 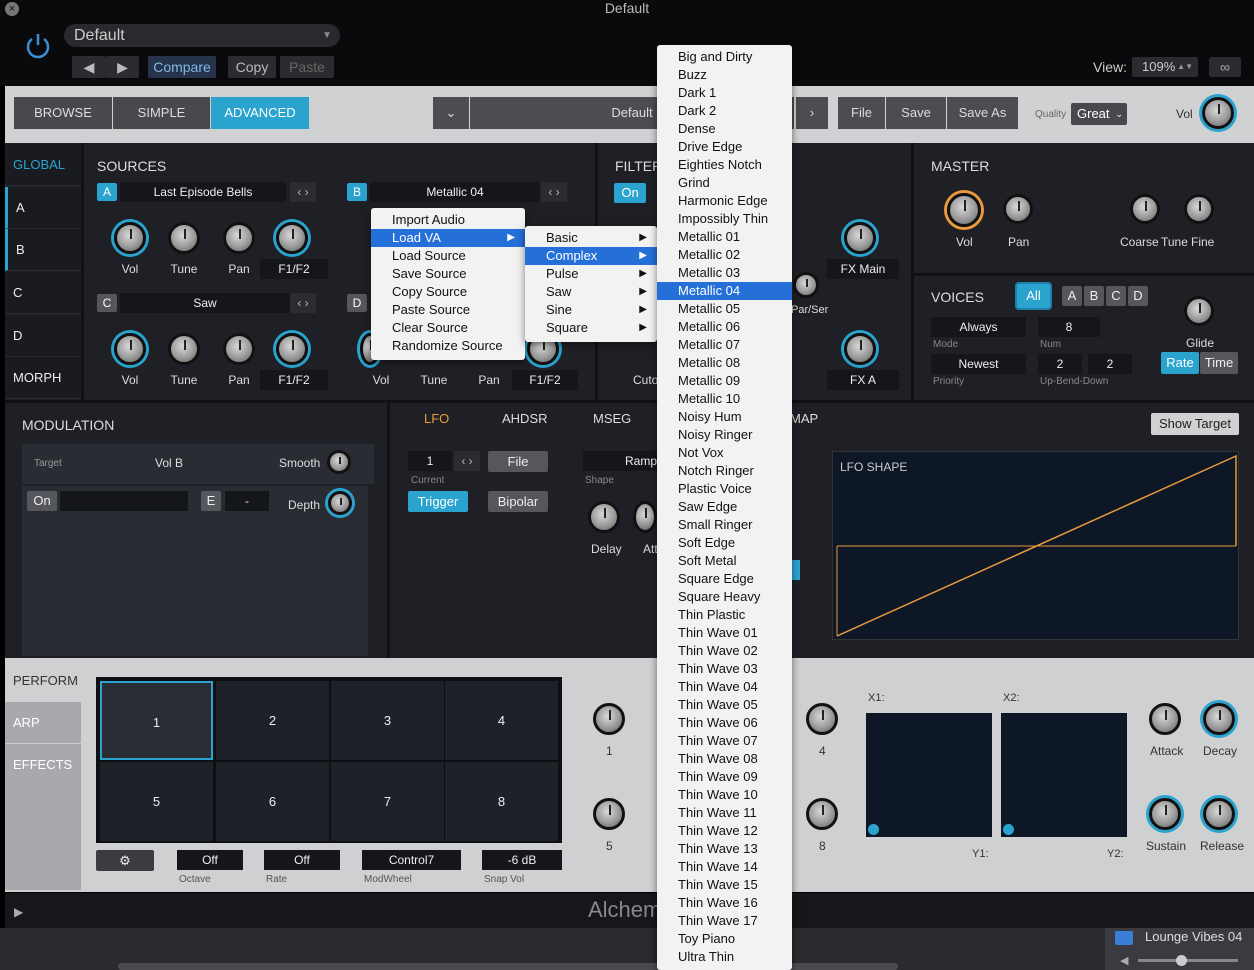 What do you see at coordinates (203, 192) in the screenshot?
I see `source-a-name: Last Episode Bells` at bounding box center [203, 192].